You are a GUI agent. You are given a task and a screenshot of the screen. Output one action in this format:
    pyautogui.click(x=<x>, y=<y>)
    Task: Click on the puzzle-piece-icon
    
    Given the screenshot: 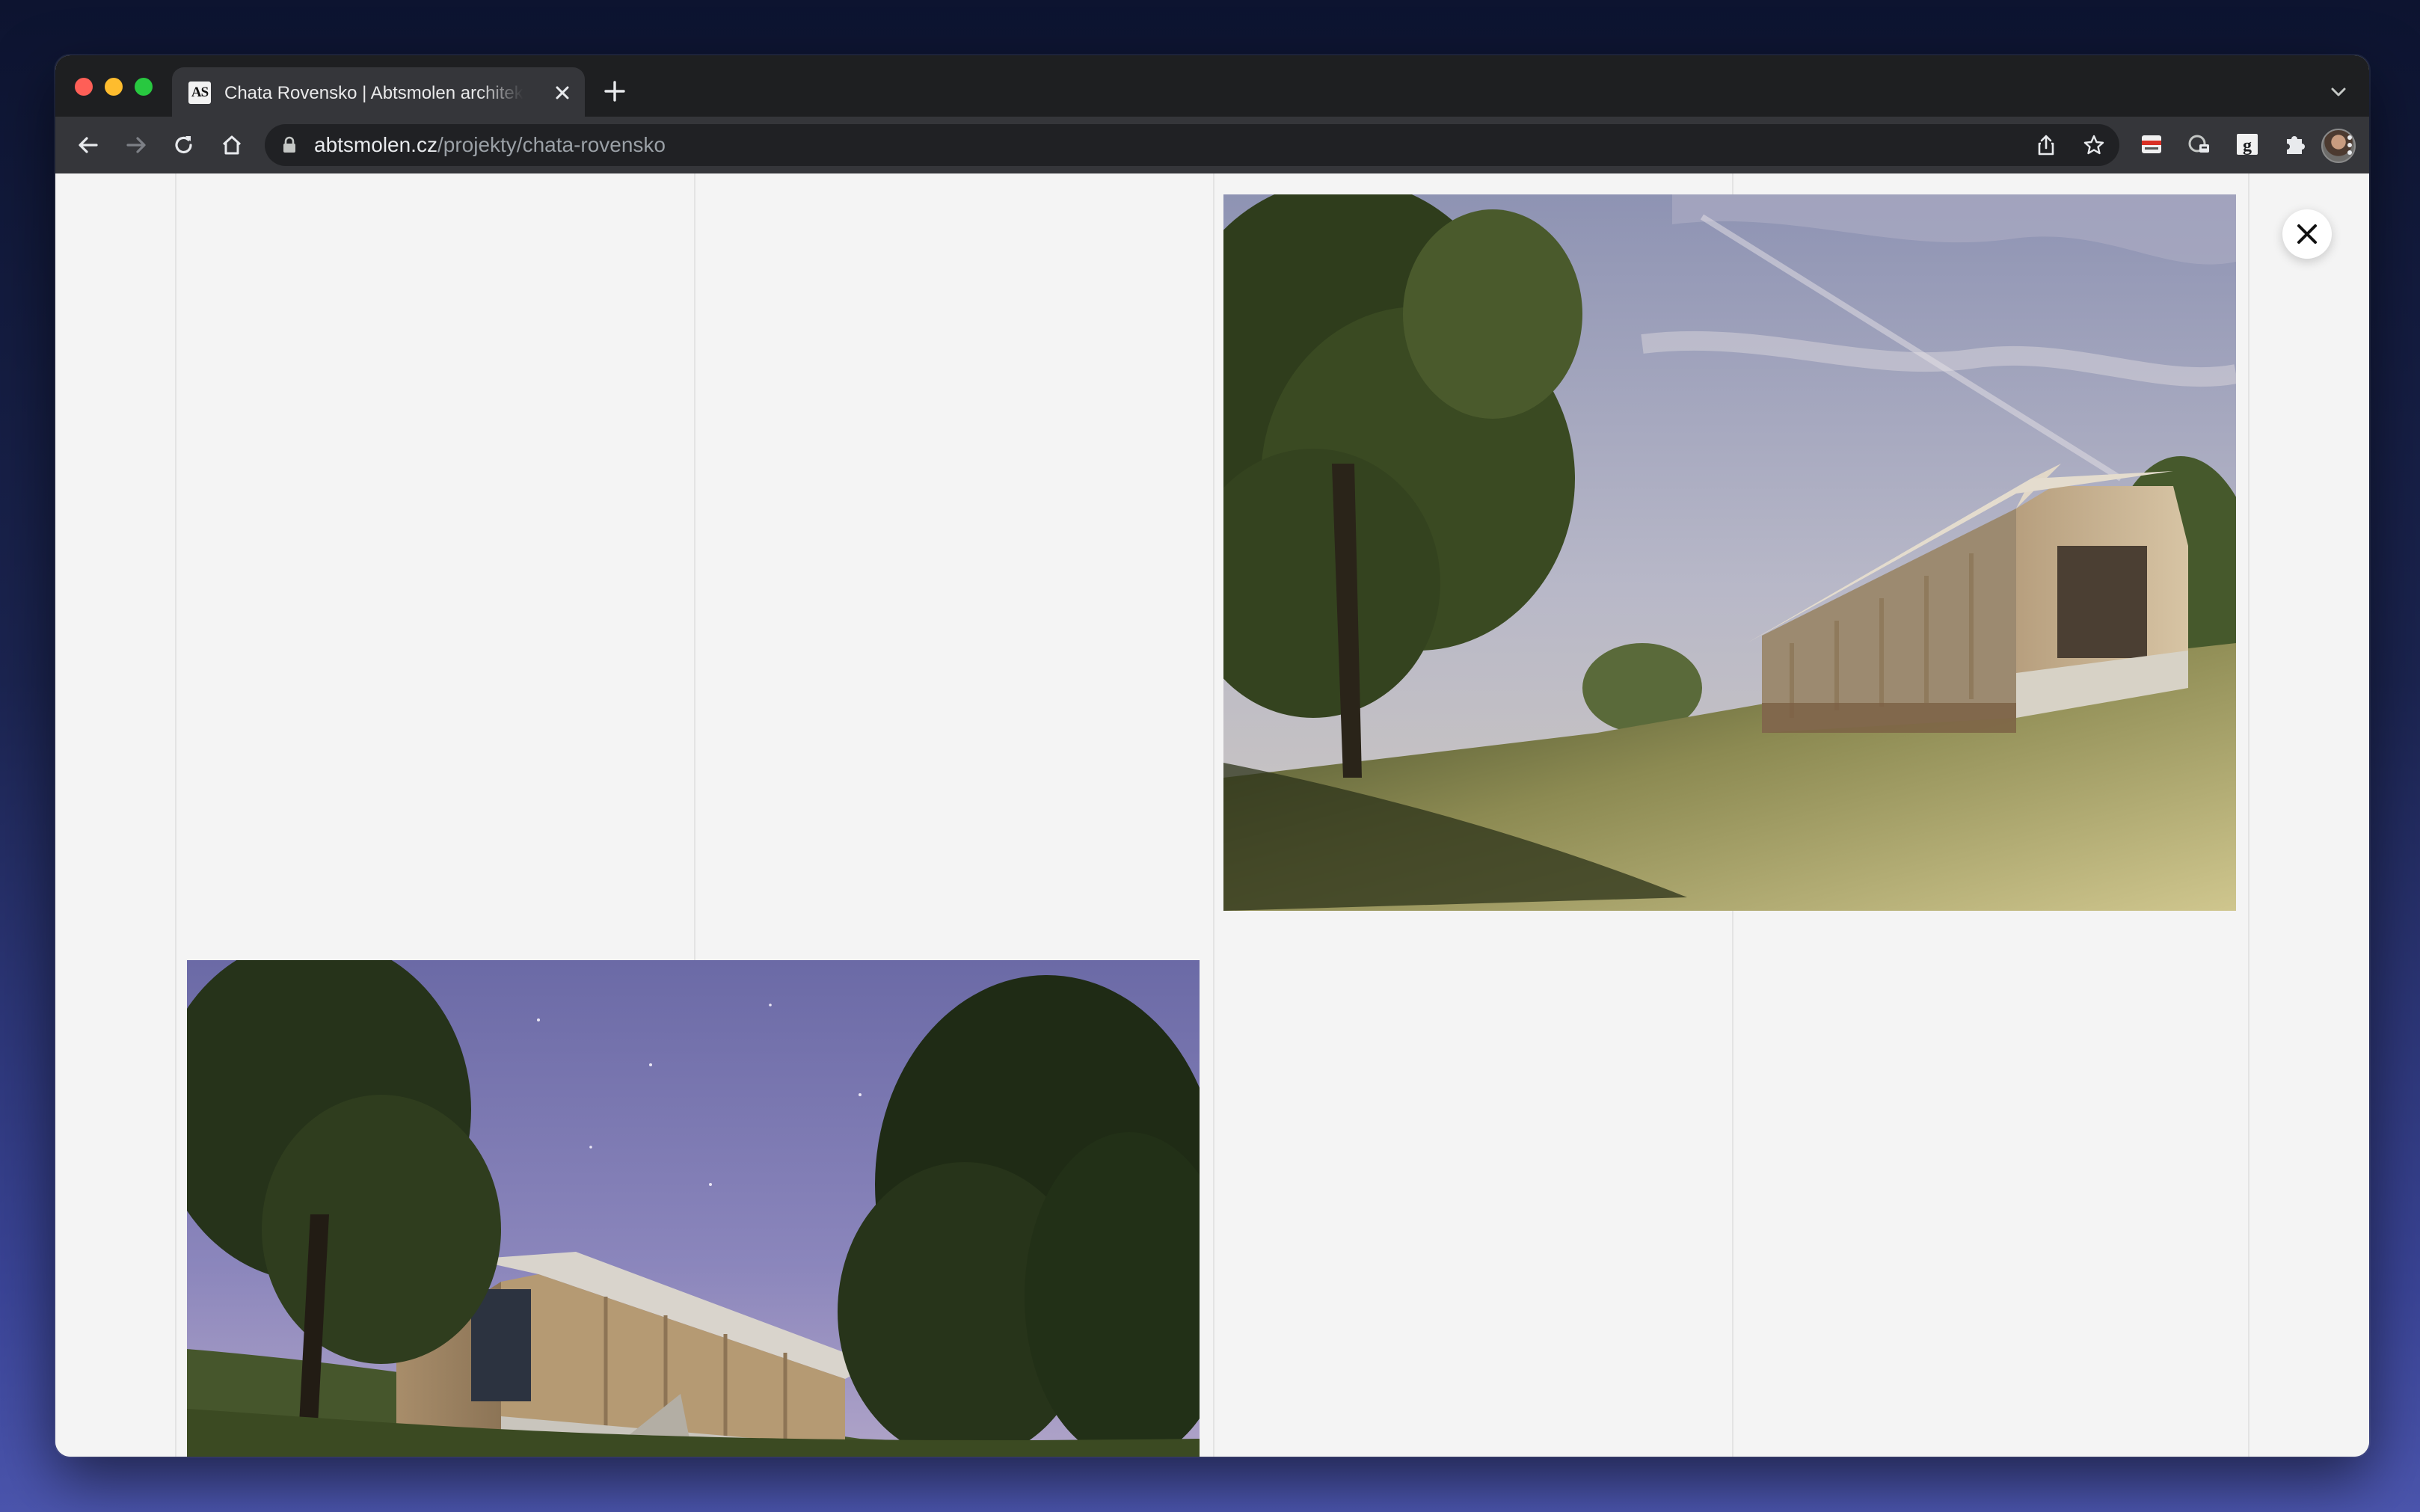 What is the action you would take?
    pyautogui.click(x=2295, y=144)
    